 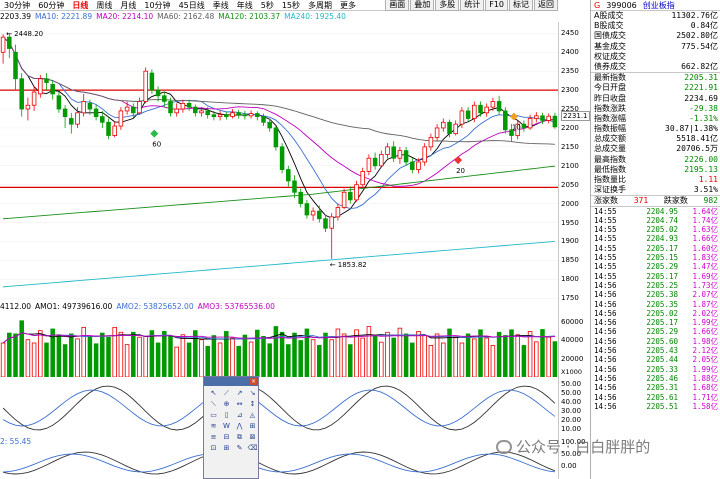 What do you see at coordinates (231, 381) in the screenshot?
I see `palette-titlebar: ×` at bounding box center [231, 381].